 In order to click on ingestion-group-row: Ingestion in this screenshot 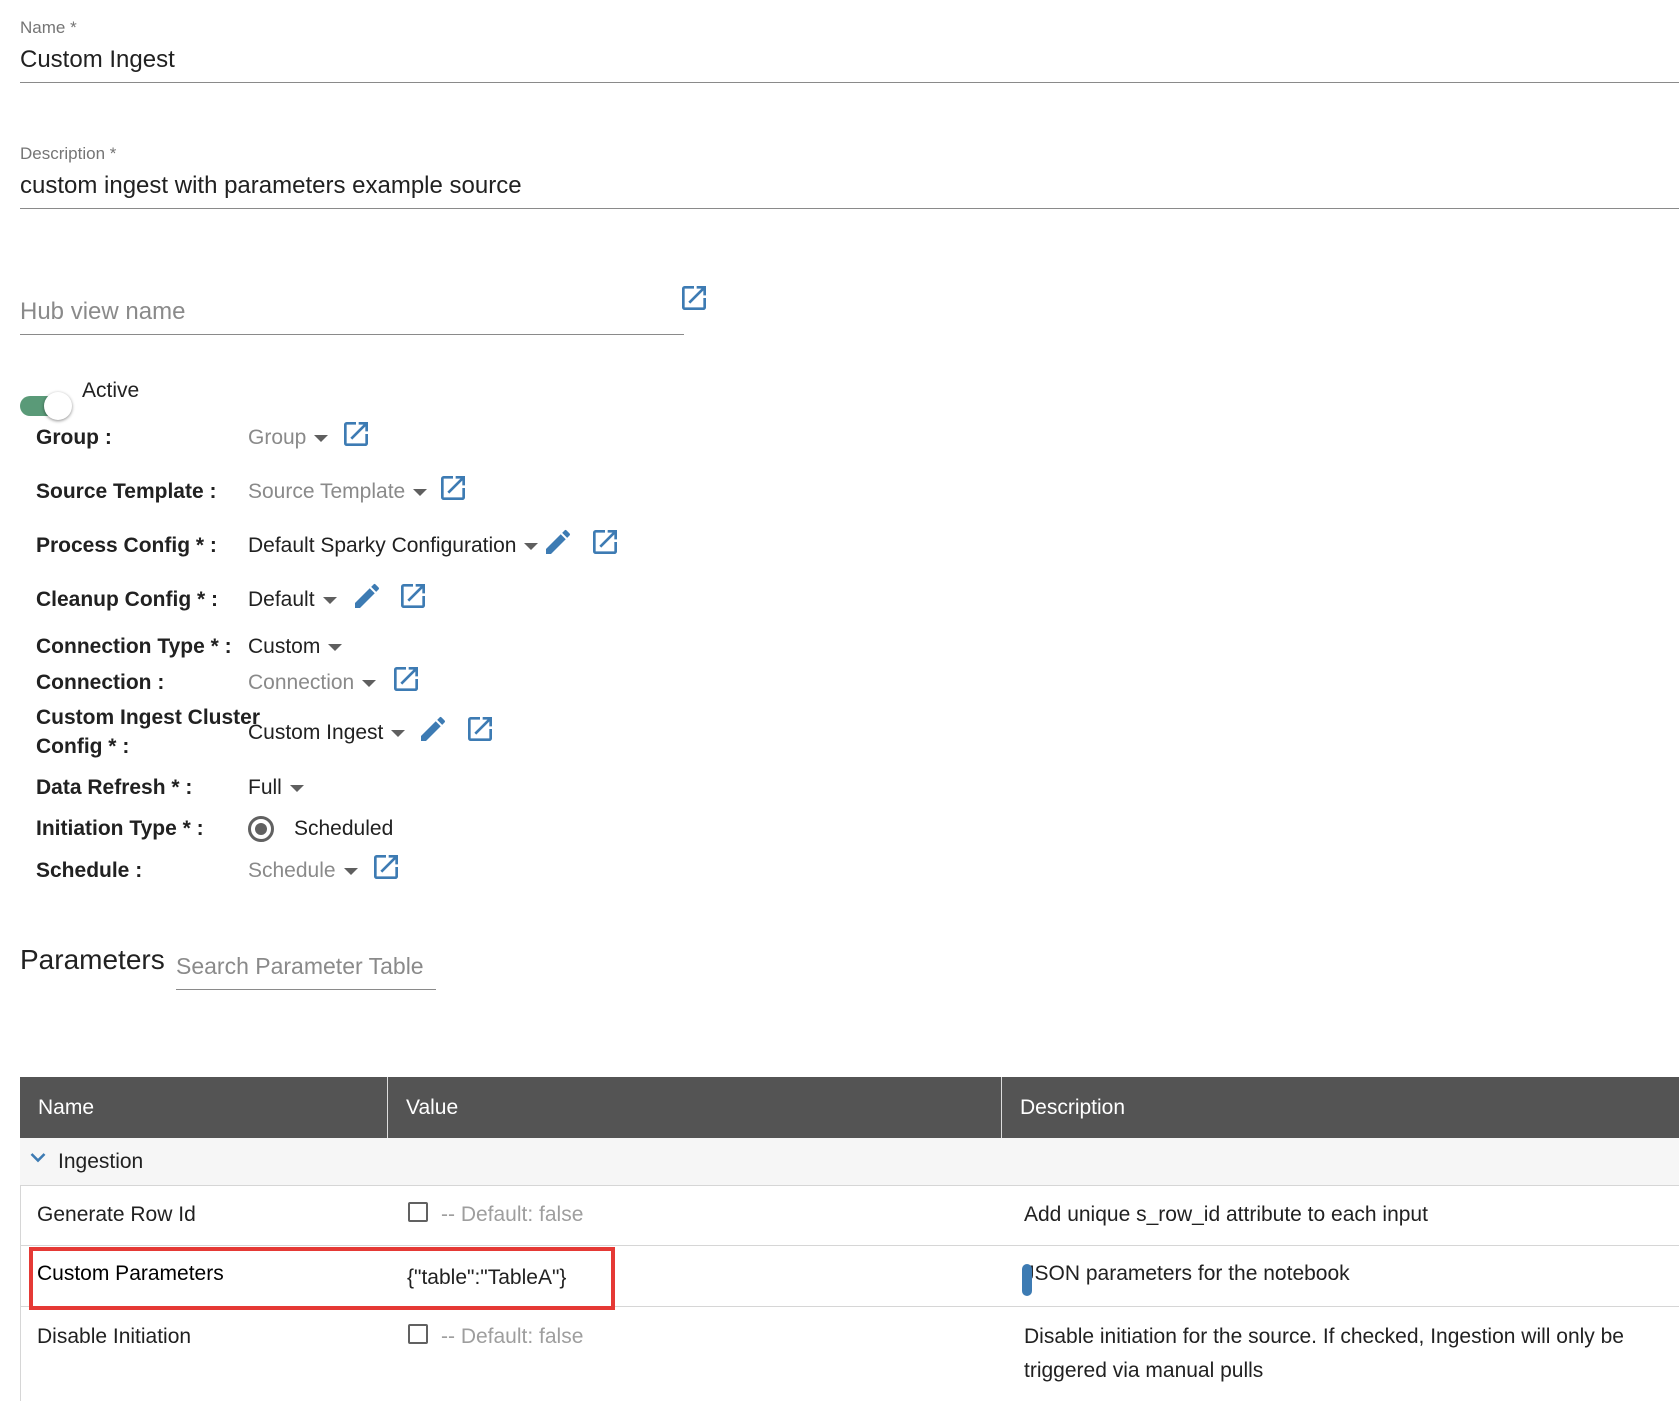, I will do `click(849, 1162)`.